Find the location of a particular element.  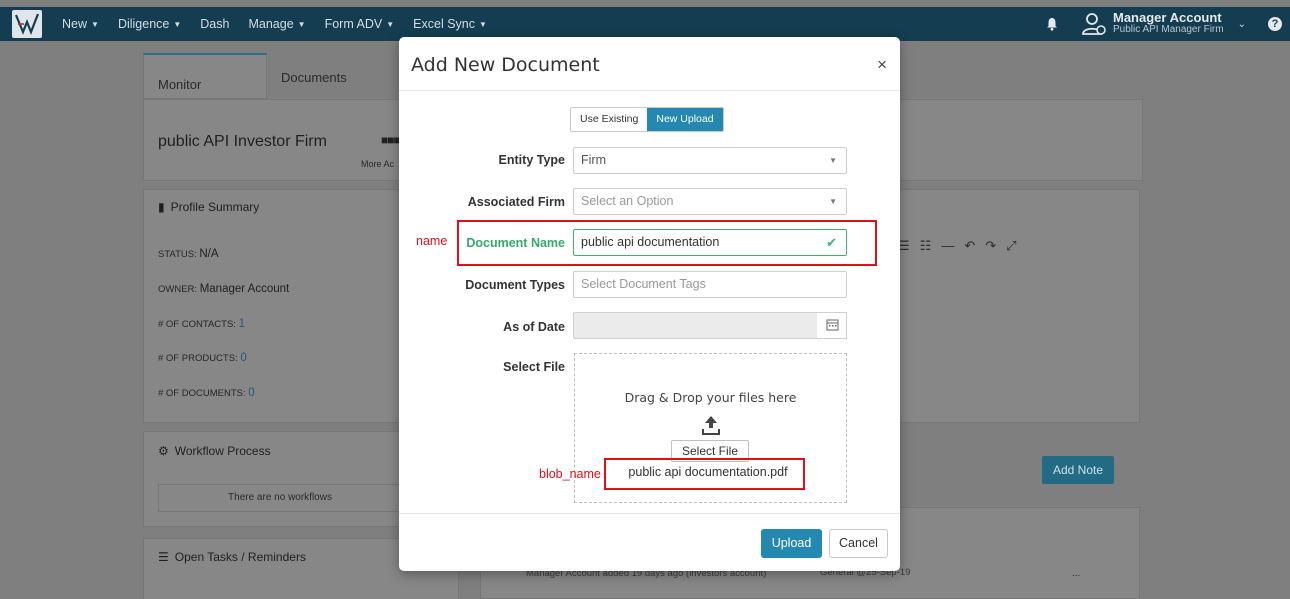

nav-new: New ▼ is located at coordinates (80, 24).